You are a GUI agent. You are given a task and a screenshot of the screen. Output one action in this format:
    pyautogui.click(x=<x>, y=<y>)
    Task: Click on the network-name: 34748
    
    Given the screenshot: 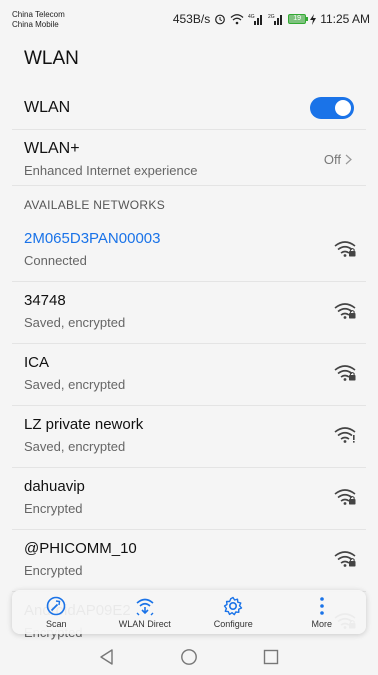 What is the action you would take?
    pyautogui.click(x=45, y=300)
    